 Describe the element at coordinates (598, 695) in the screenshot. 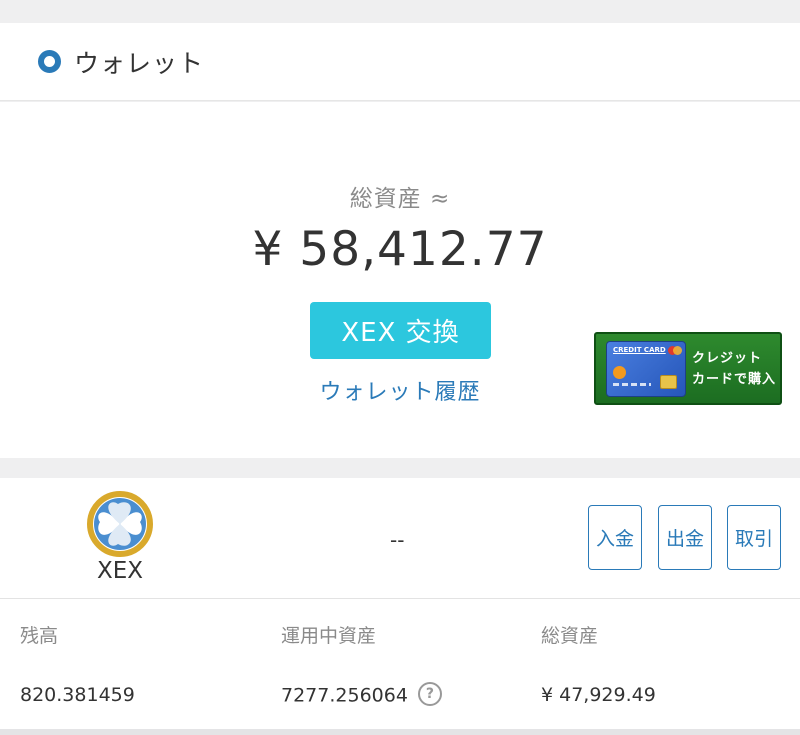

I see `total-assets-column-value: ¥ 47,929.49` at that location.